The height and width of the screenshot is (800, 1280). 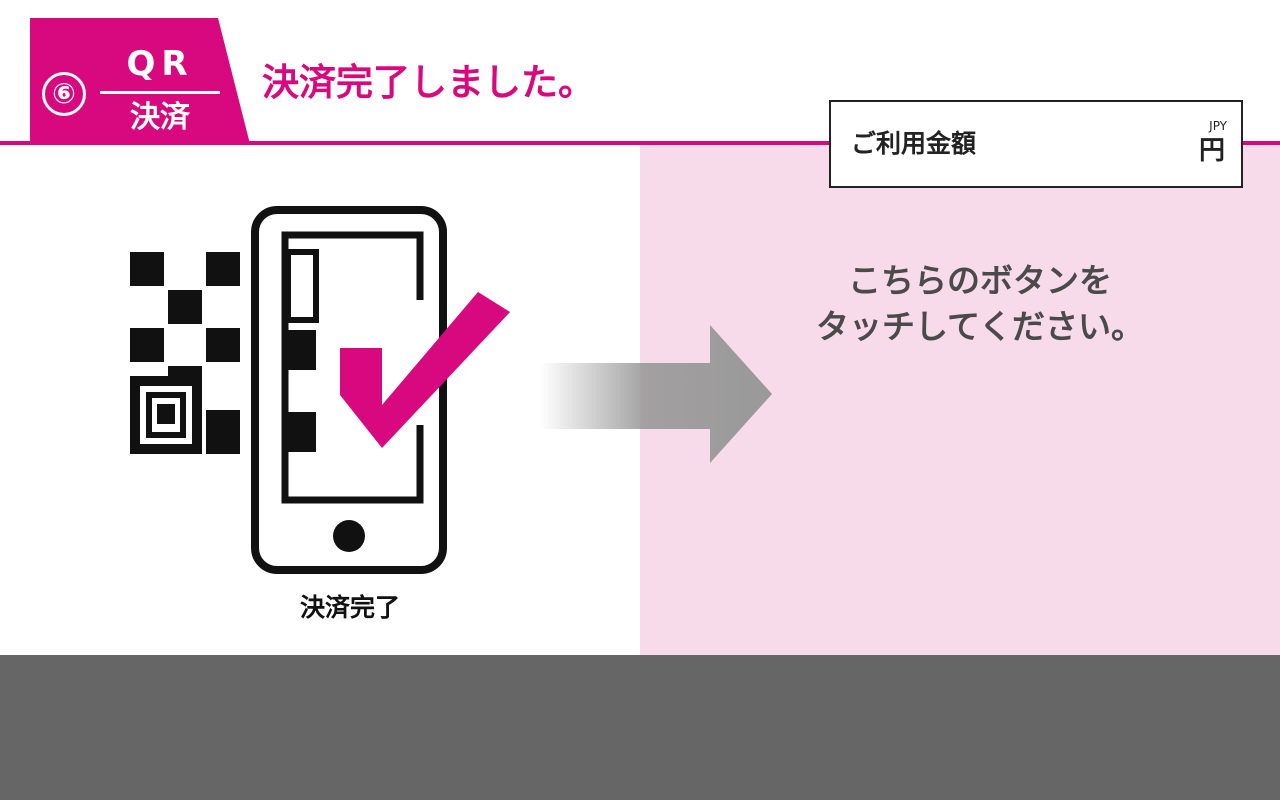 I want to click on page-title: 決済完了しました。, so click(x=428, y=82).